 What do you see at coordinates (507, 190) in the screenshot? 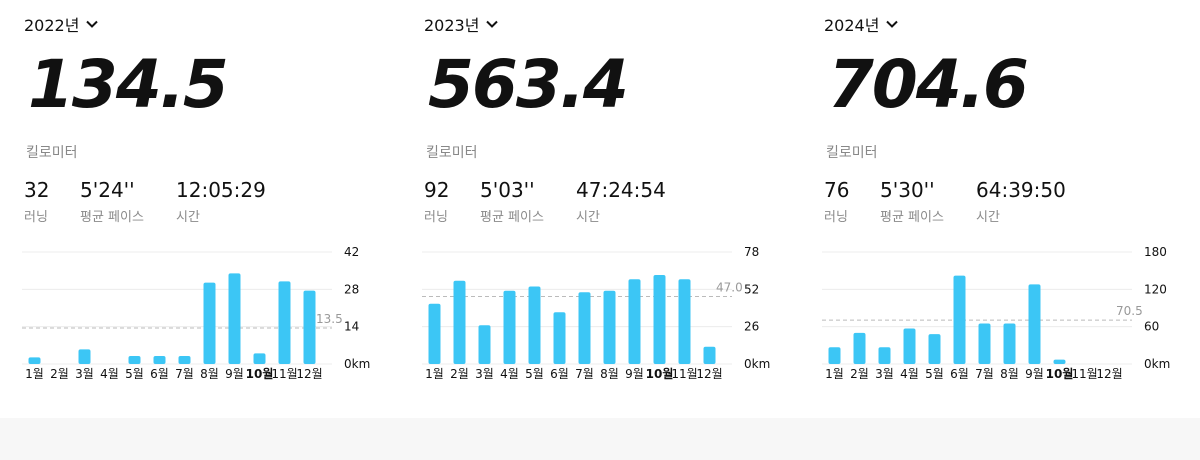
I see `pace-value: 5'03''` at bounding box center [507, 190].